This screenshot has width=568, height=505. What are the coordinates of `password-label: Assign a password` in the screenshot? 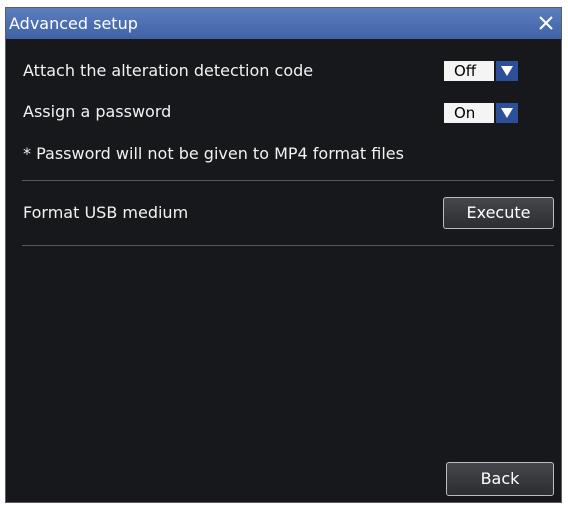 It's located at (97, 111).